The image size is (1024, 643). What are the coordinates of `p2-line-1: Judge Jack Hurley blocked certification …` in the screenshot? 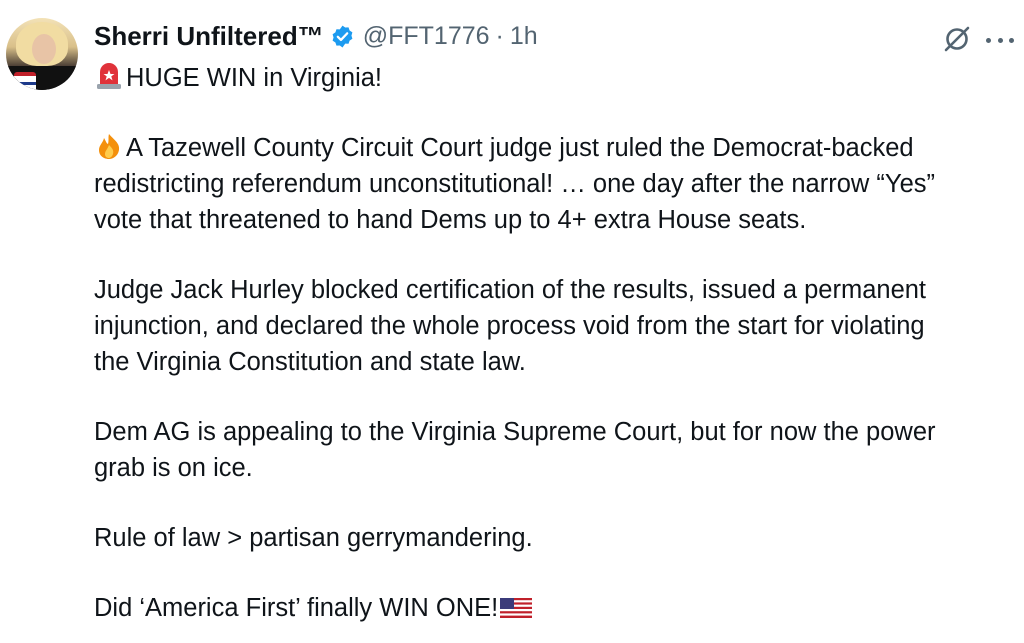 It's located at (510, 290).